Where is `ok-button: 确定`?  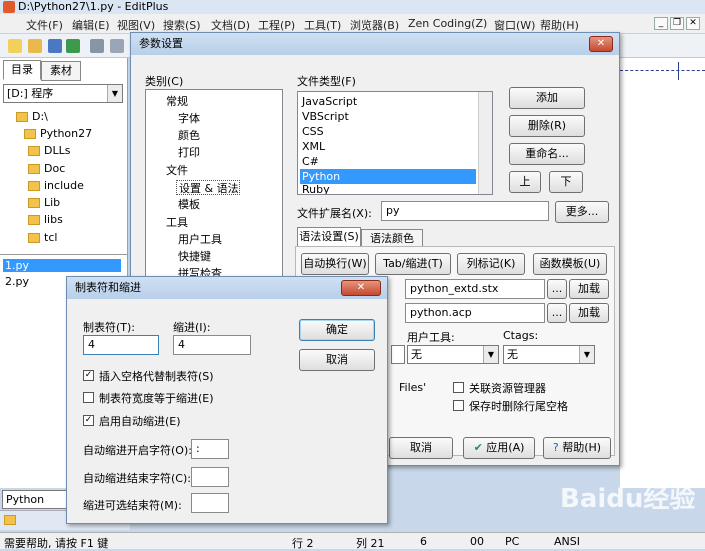
ok-button: 确定 is located at coordinates (337, 330).